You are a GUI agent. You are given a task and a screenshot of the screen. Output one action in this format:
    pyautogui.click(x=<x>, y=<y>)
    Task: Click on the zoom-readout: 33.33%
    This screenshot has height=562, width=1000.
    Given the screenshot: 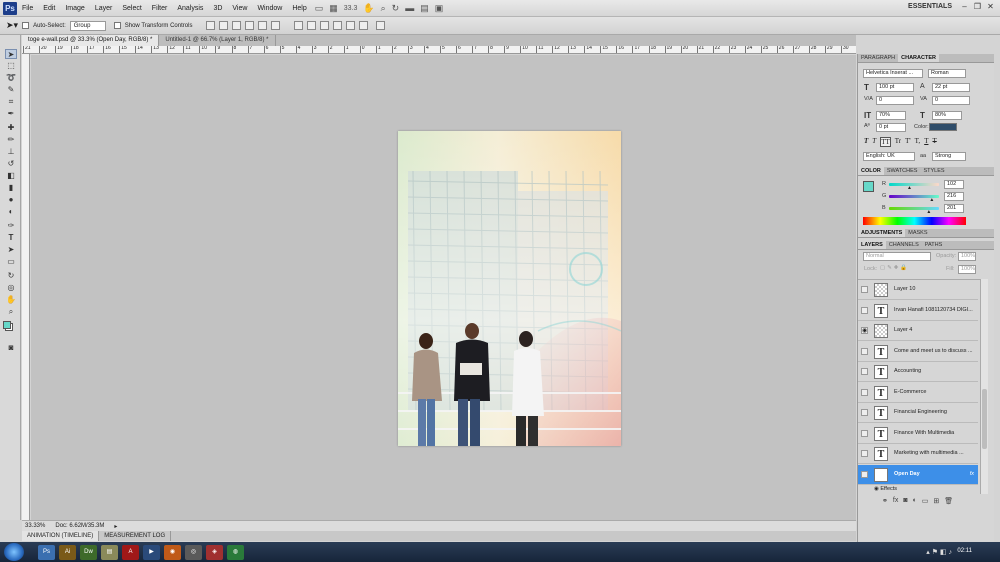 What is the action you would take?
    pyautogui.click(x=35, y=526)
    